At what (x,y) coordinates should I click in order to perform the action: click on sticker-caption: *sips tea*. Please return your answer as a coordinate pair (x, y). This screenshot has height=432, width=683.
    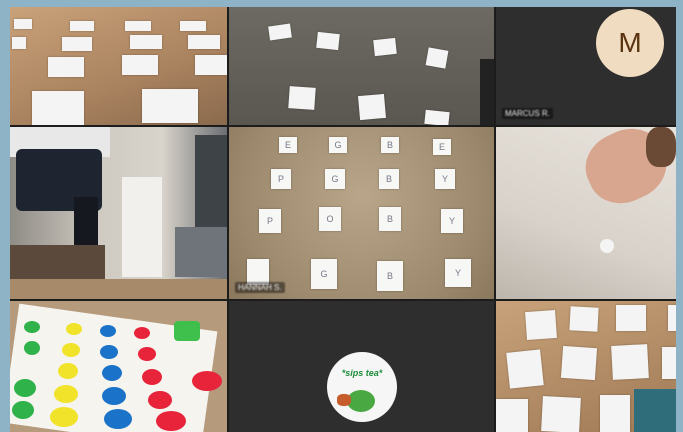
    Looking at the image, I should click on (362, 373).